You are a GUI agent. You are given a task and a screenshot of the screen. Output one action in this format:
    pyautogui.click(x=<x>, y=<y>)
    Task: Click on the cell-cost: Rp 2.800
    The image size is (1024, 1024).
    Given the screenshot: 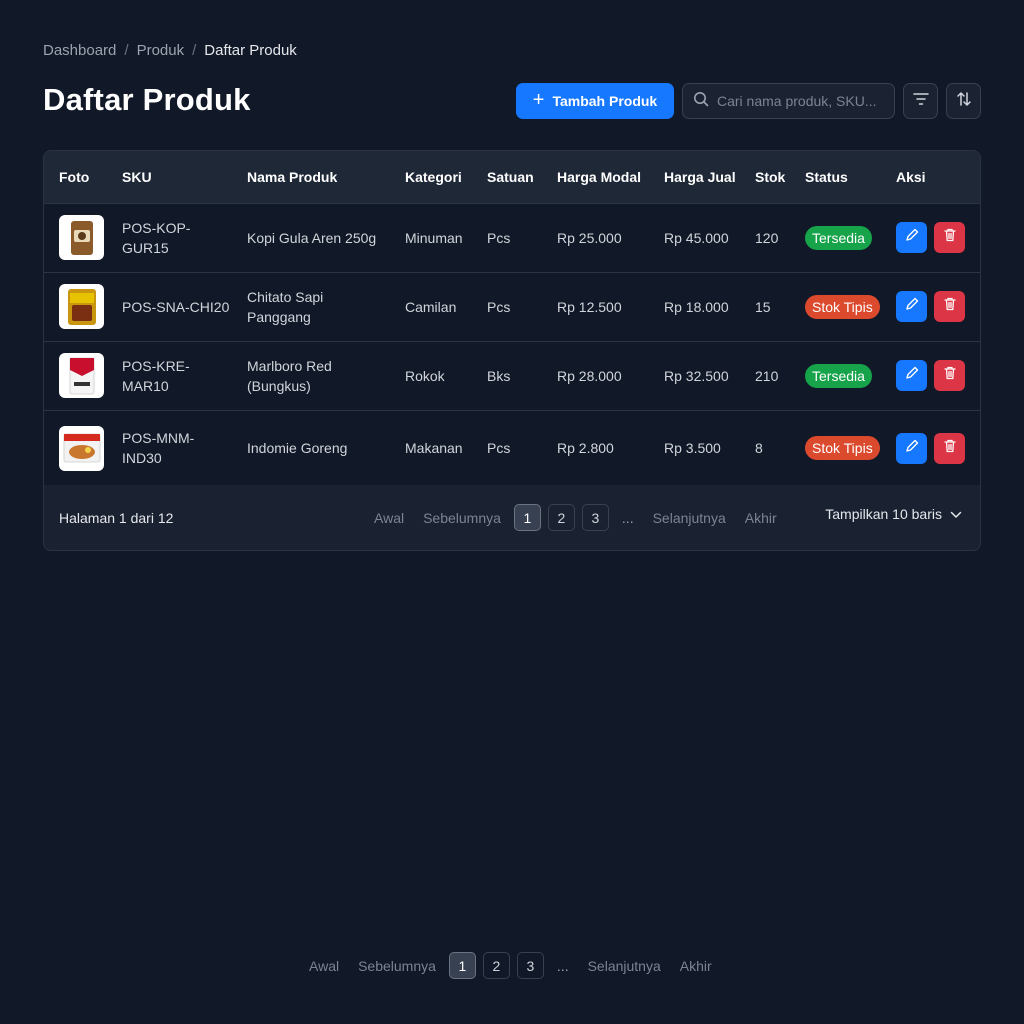 What is the action you would take?
    pyautogui.click(x=595, y=448)
    